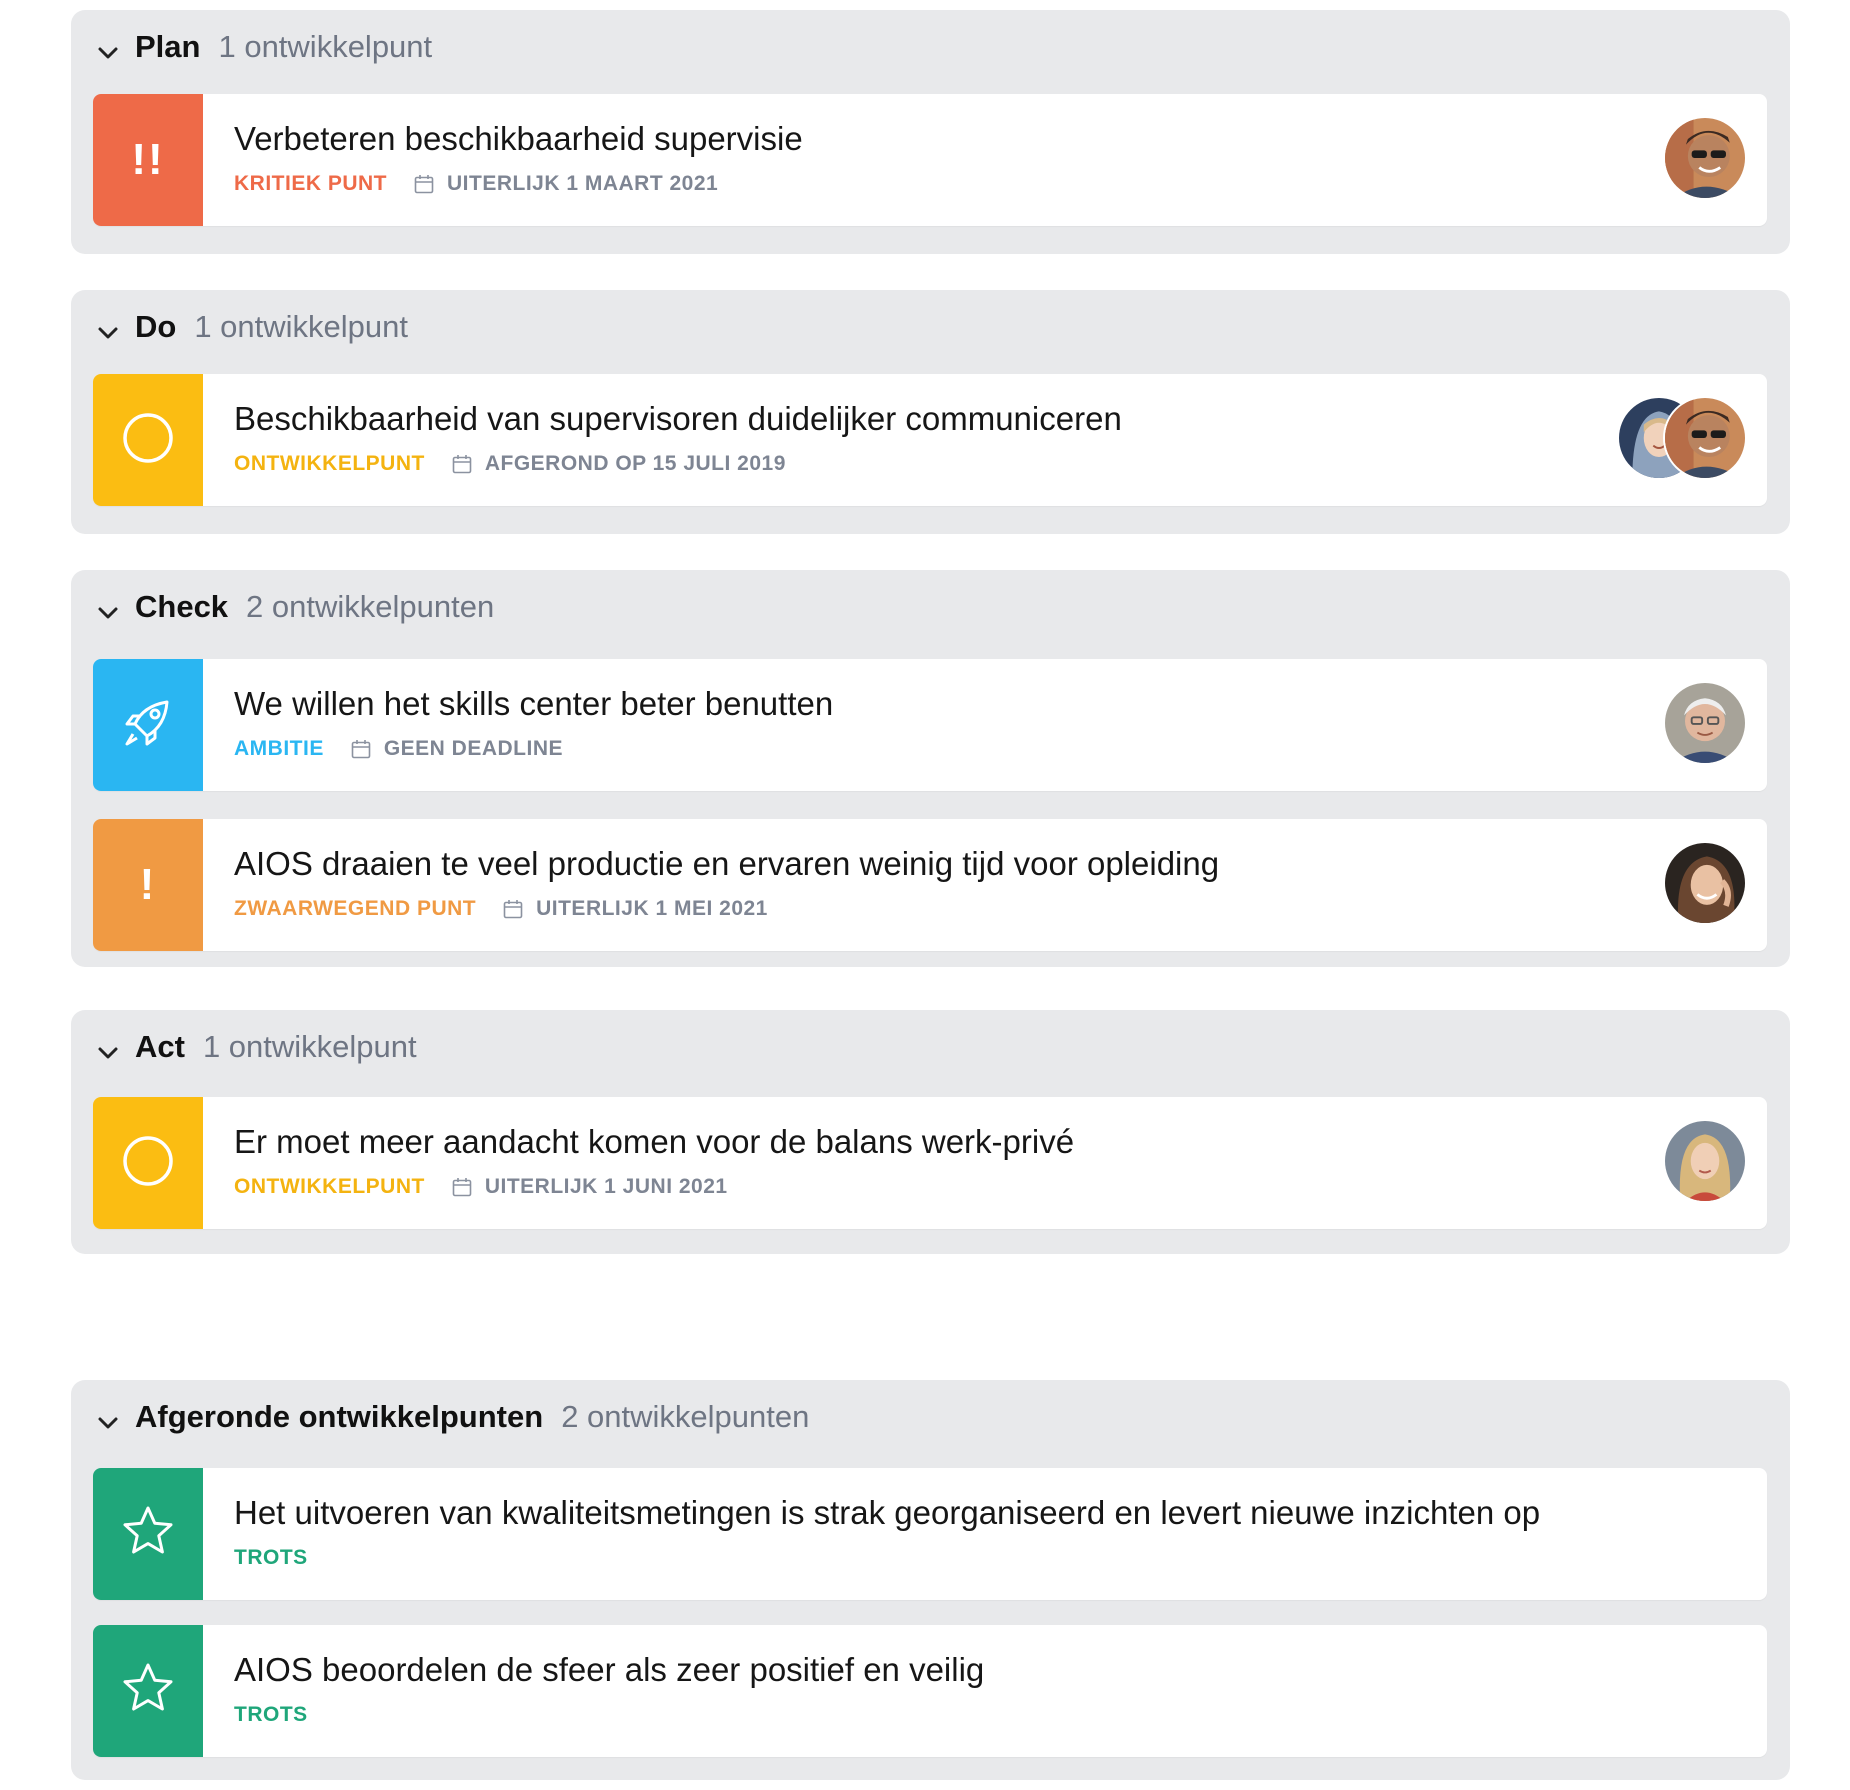  I want to click on group-title: Act, so click(160, 1046).